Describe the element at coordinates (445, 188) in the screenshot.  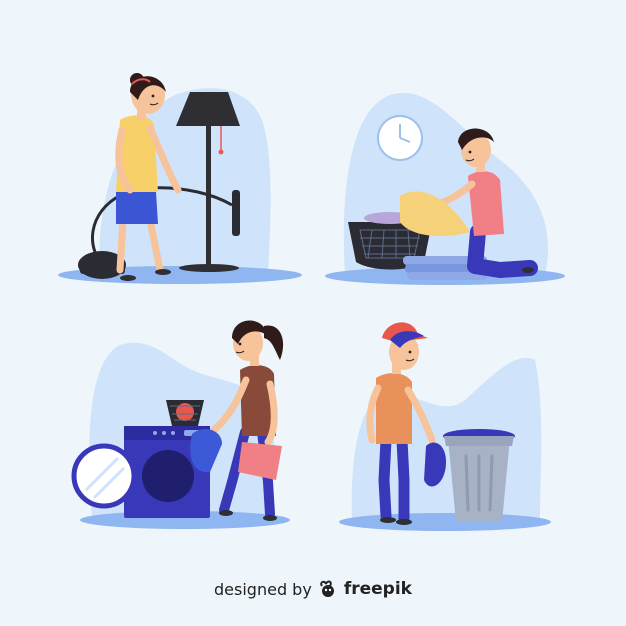
I see `folding-laundry-scene` at that location.